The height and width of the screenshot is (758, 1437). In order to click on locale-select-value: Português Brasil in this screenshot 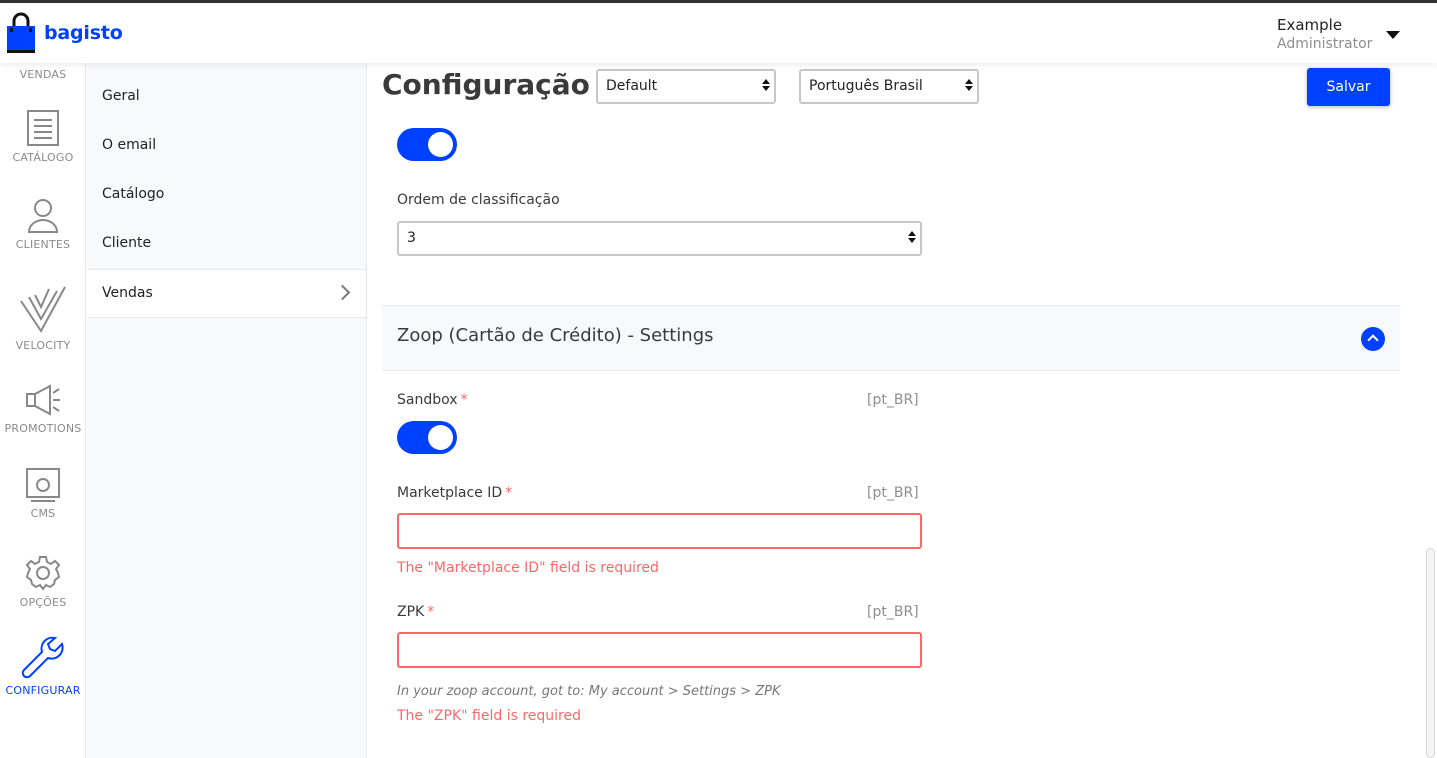, I will do `click(866, 86)`.